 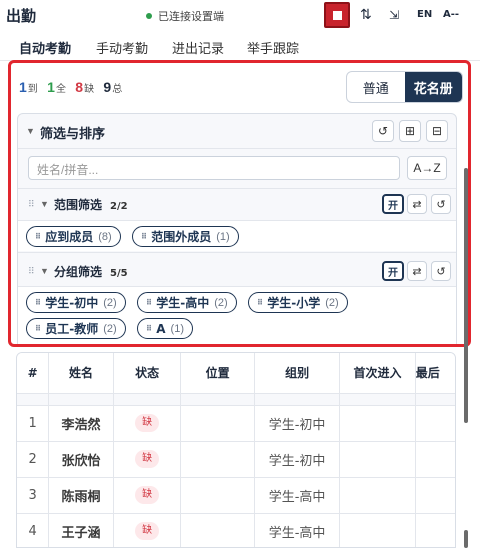 What do you see at coordinates (217, 373) in the screenshot?
I see `column-header-location: 位置` at bounding box center [217, 373].